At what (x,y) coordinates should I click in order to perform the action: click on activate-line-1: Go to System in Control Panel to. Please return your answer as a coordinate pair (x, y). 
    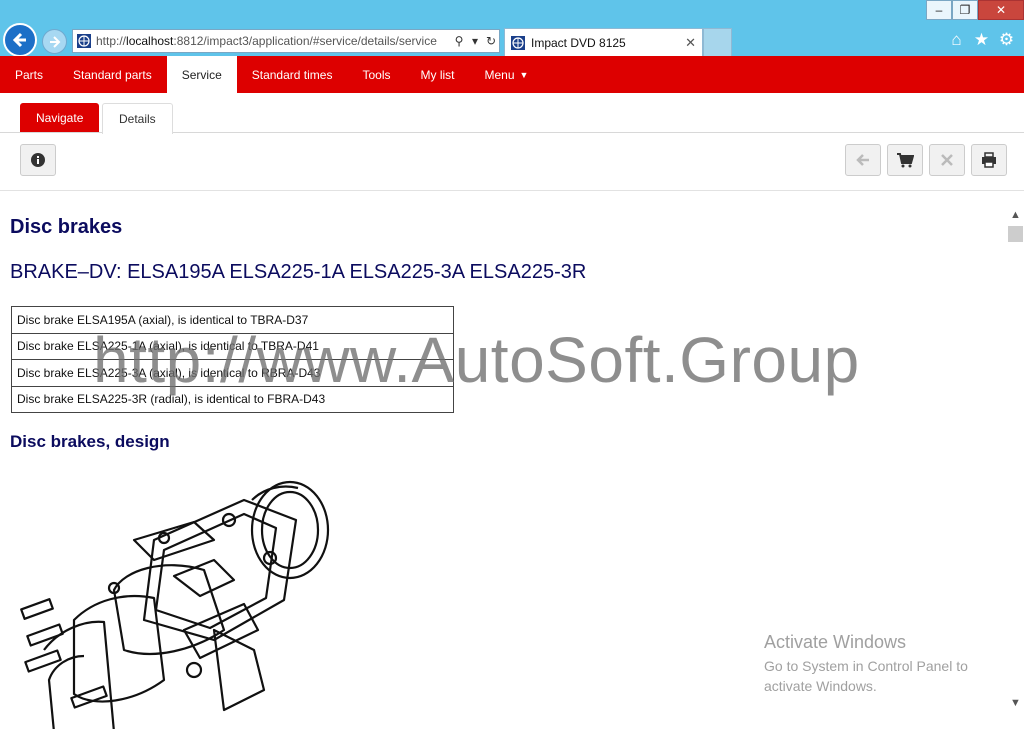
    Looking at the image, I should click on (866, 666).